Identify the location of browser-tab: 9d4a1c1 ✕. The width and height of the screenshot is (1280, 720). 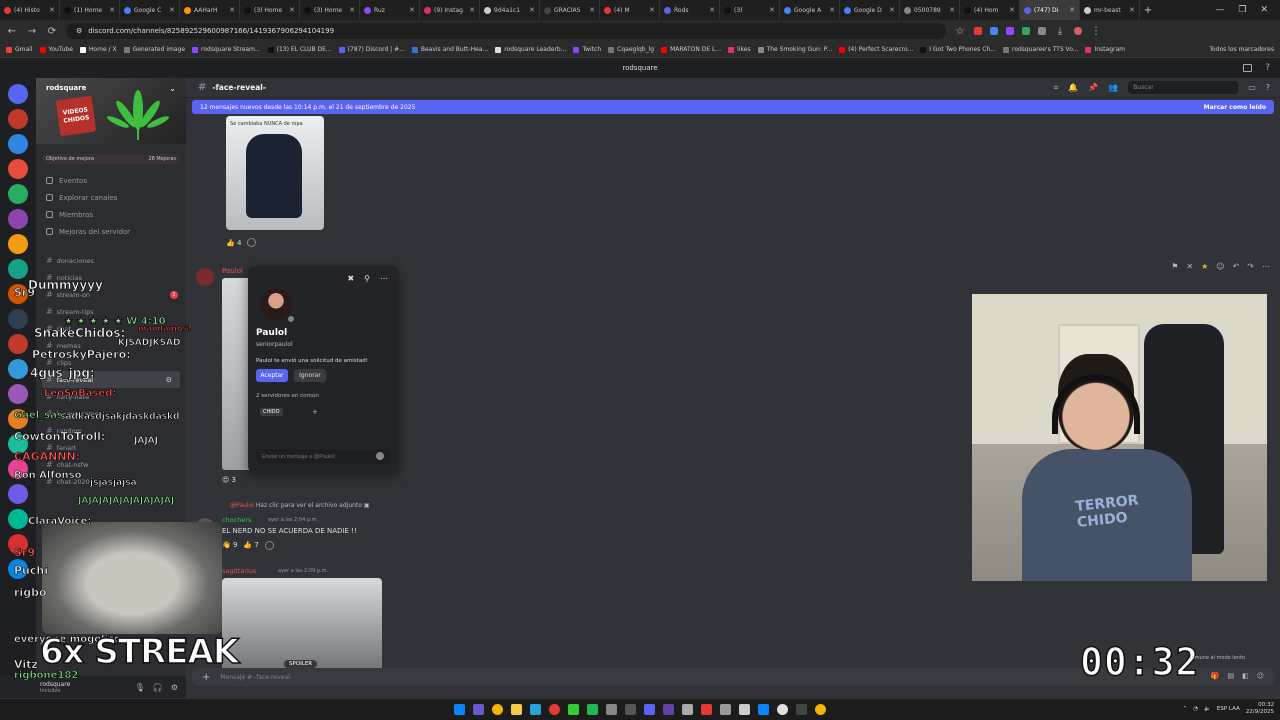
(510, 10).